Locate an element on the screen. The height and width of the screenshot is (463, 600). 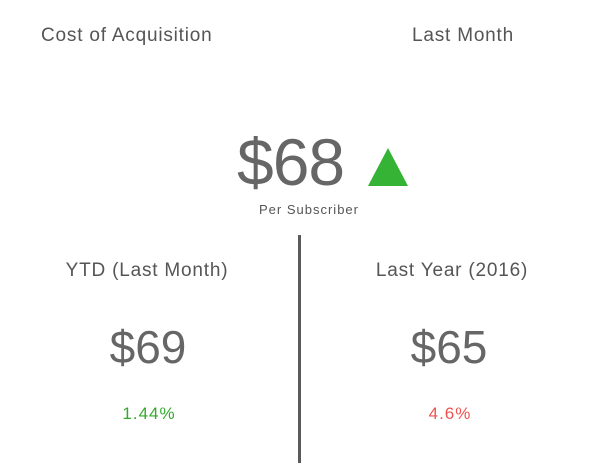
triangle-up-icon is located at coordinates (388, 167).